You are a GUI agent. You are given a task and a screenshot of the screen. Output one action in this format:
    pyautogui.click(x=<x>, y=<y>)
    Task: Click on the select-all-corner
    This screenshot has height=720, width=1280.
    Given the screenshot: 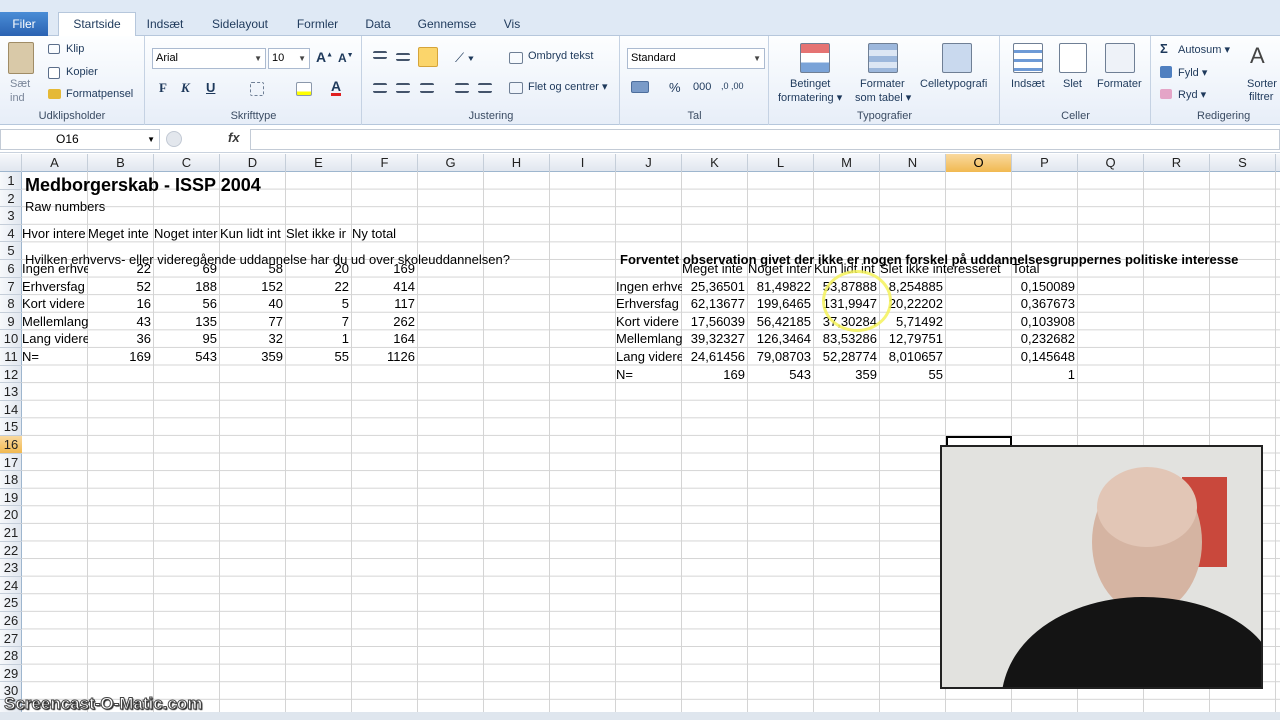 What is the action you would take?
    pyautogui.click(x=11, y=163)
    